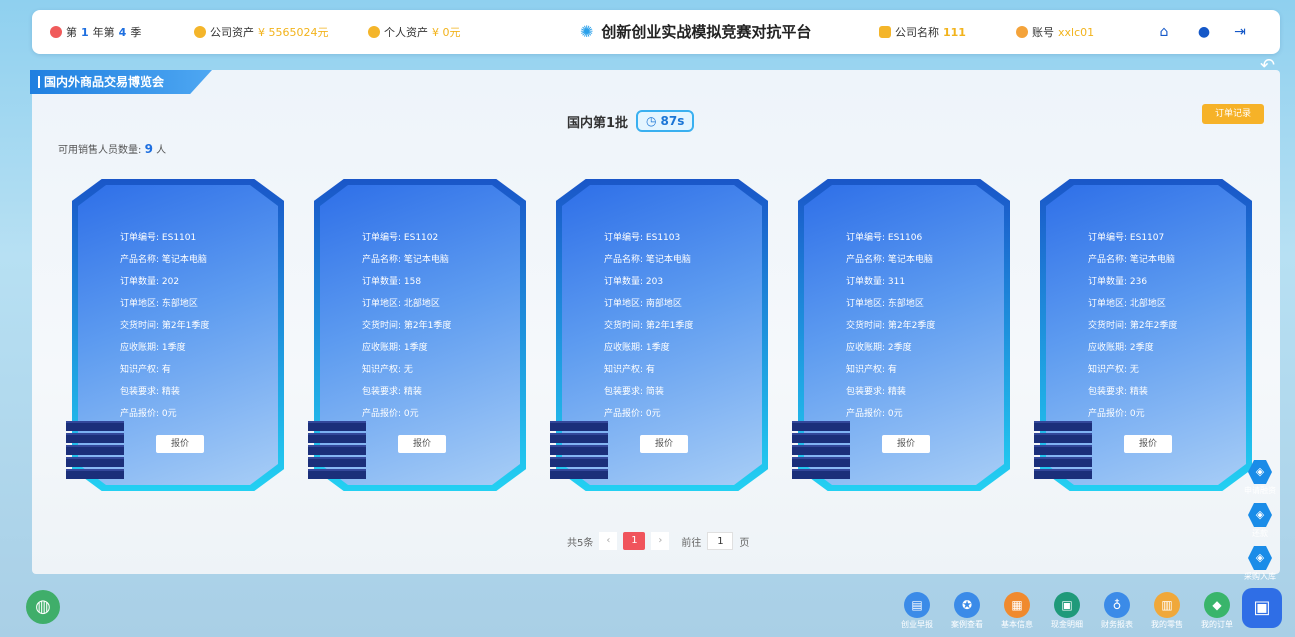 This screenshot has height=637, width=1295. What do you see at coordinates (421, 238) in the screenshot?
I see `order-no-value: ES1102` at bounding box center [421, 238].